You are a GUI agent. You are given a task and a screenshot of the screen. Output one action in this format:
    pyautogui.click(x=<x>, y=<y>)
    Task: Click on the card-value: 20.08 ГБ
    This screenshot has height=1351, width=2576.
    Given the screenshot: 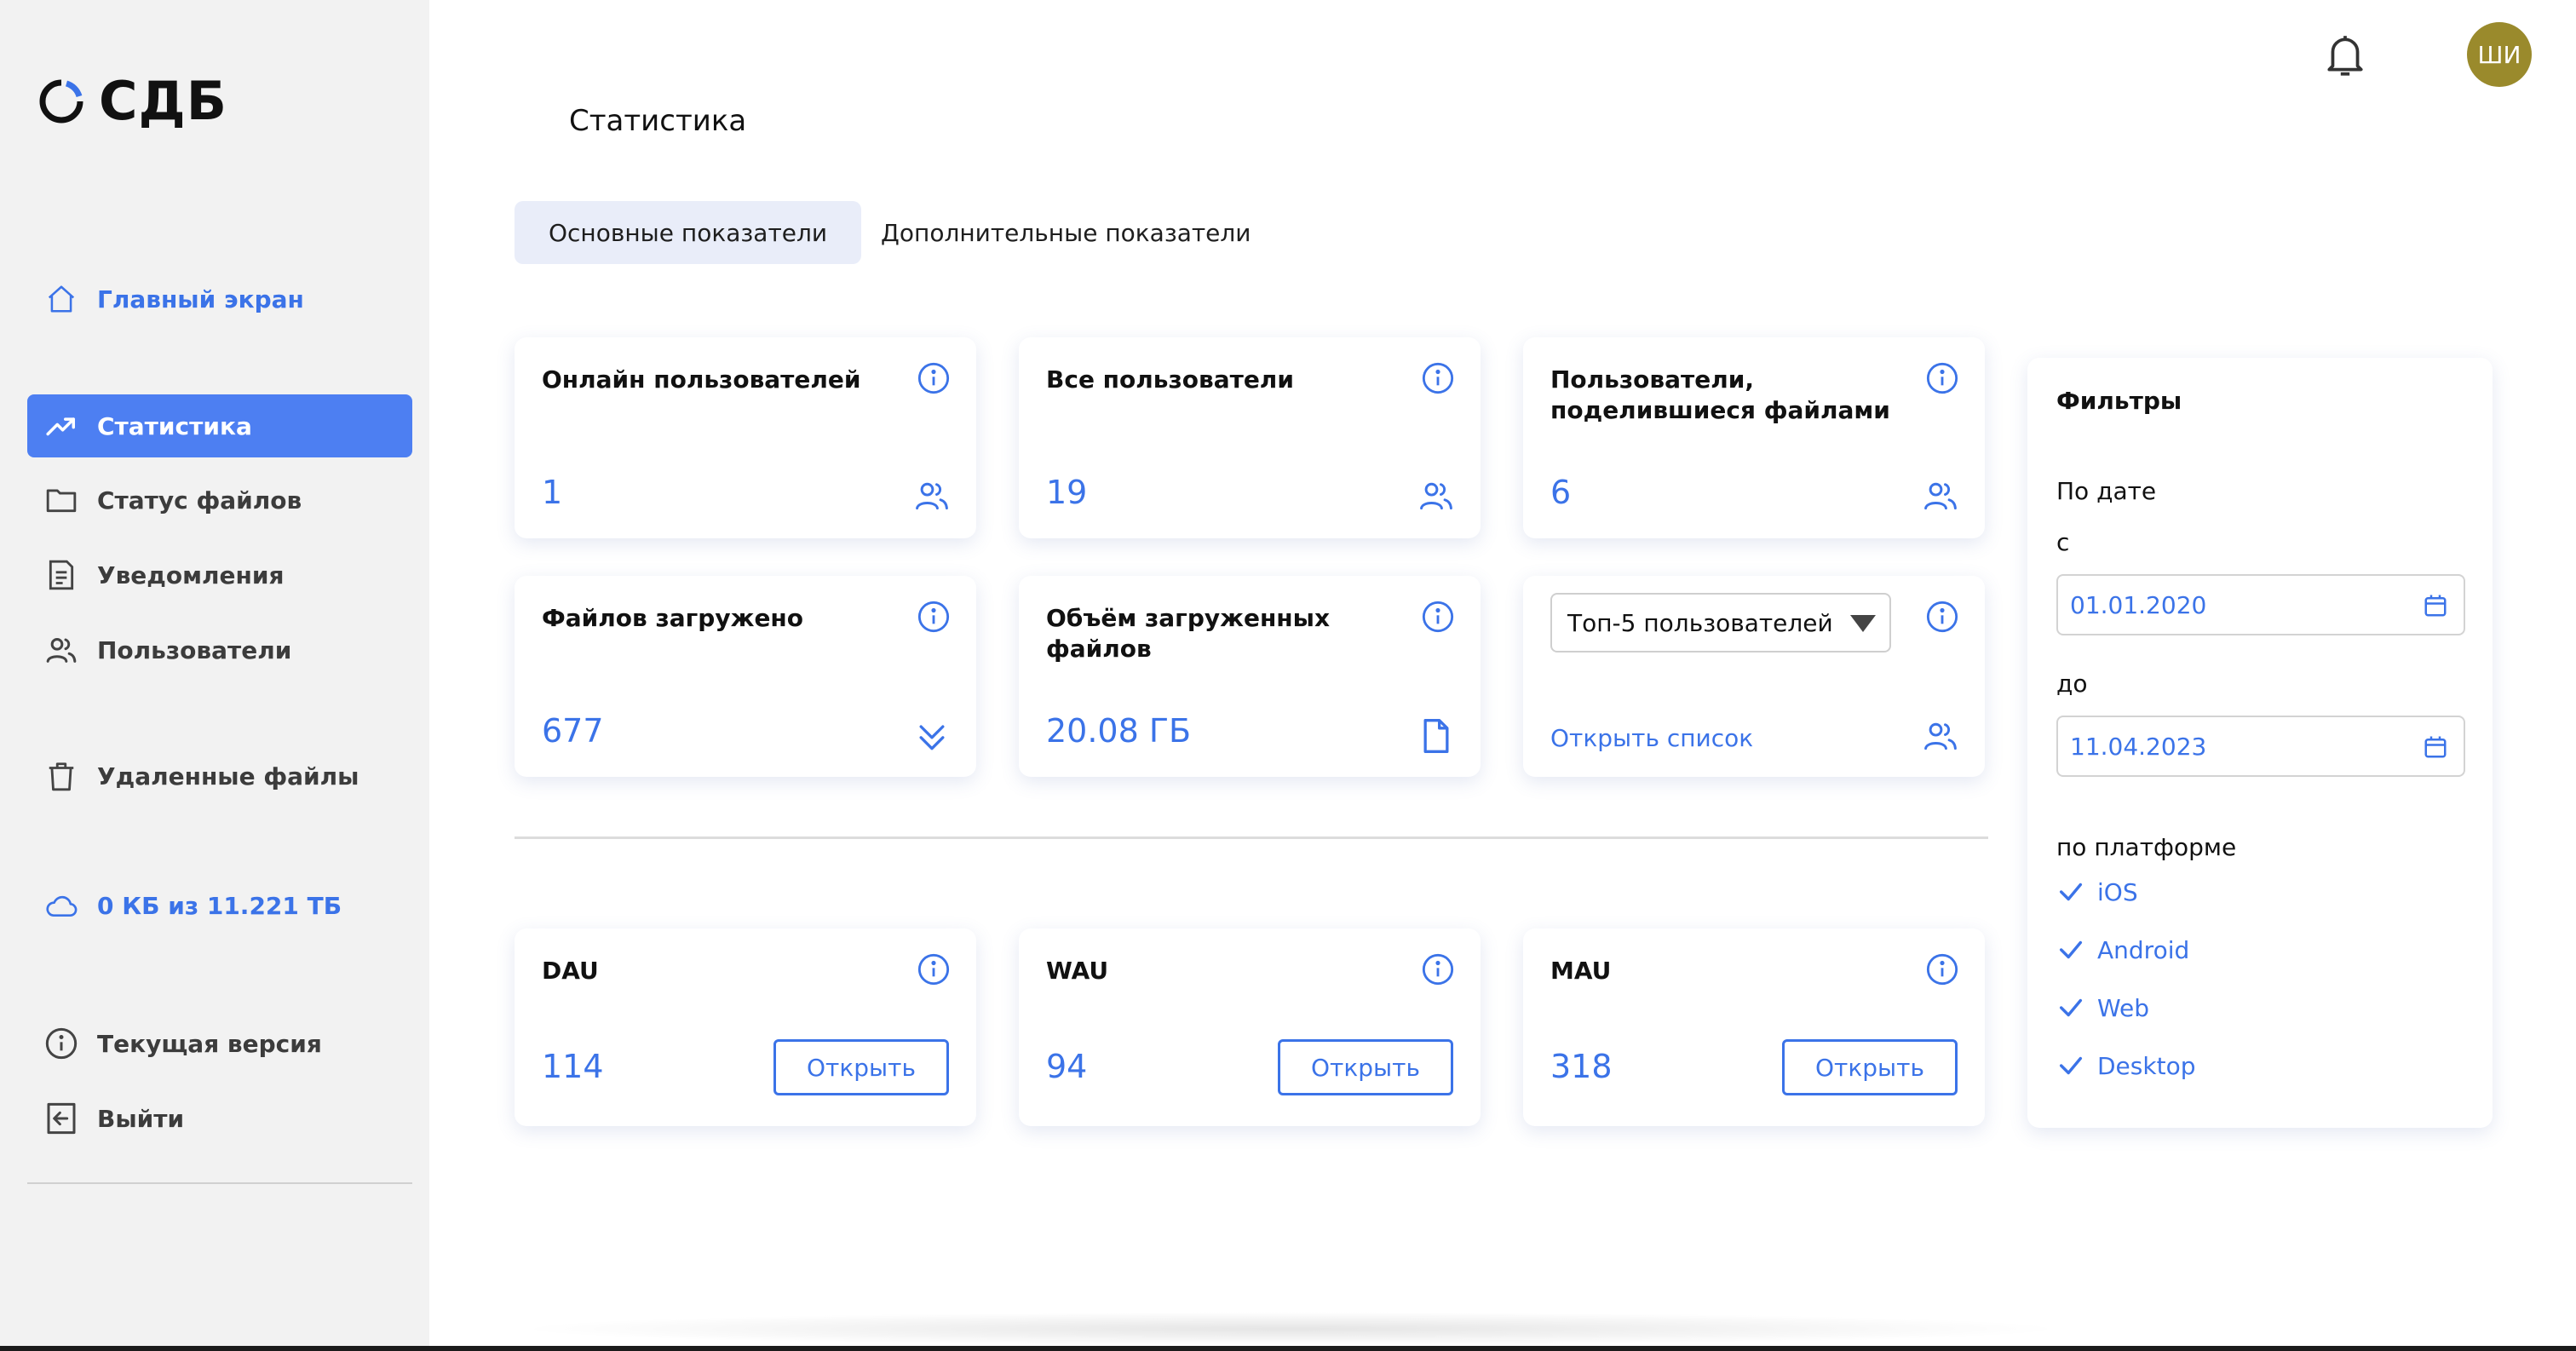 What is the action you would take?
    pyautogui.click(x=1119, y=731)
    